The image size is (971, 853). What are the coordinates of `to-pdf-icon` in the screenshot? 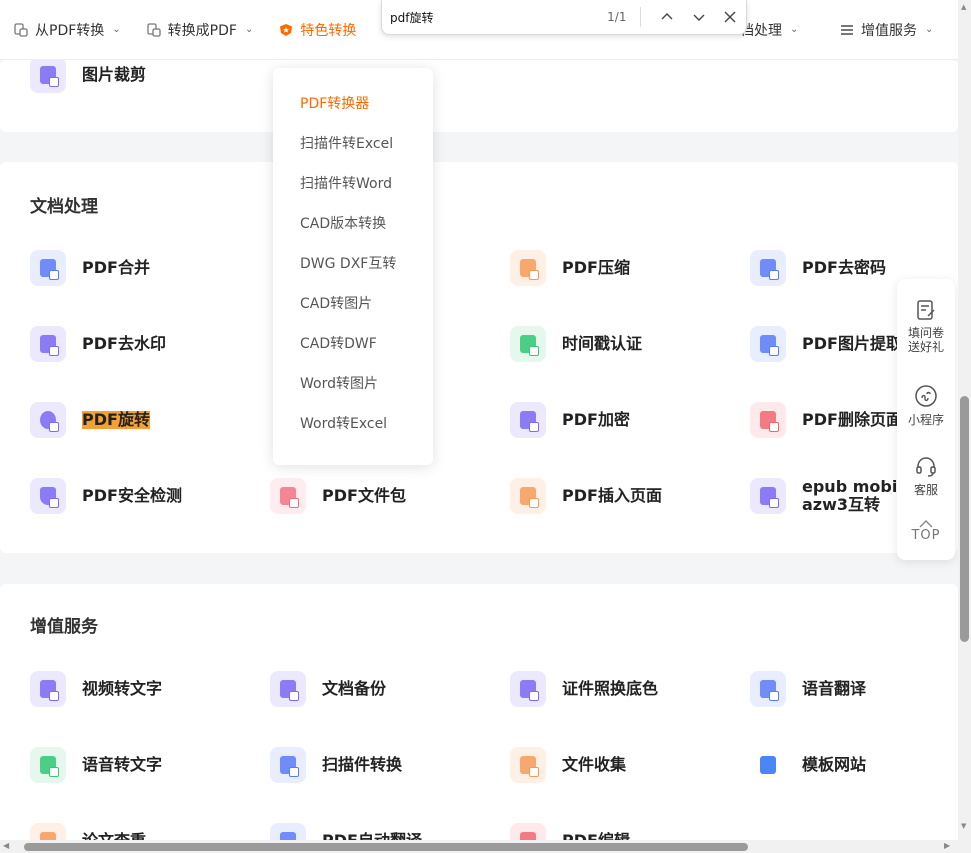 It's located at (154, 29).